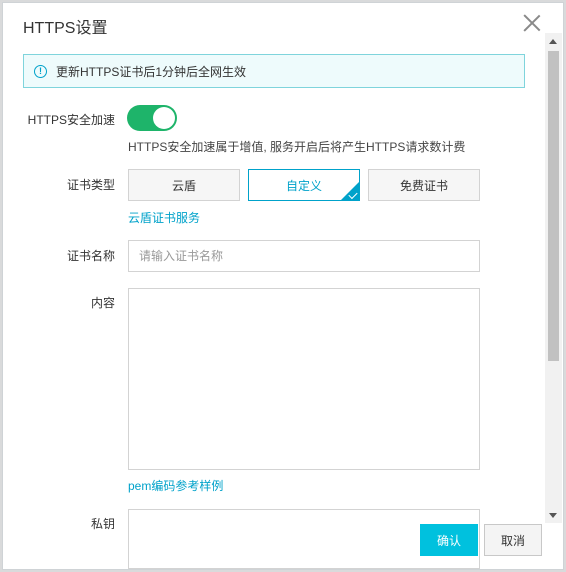 The height and width of the screenshot is (572, 566). I want to click on scroll-thumb, so click(553, 206).